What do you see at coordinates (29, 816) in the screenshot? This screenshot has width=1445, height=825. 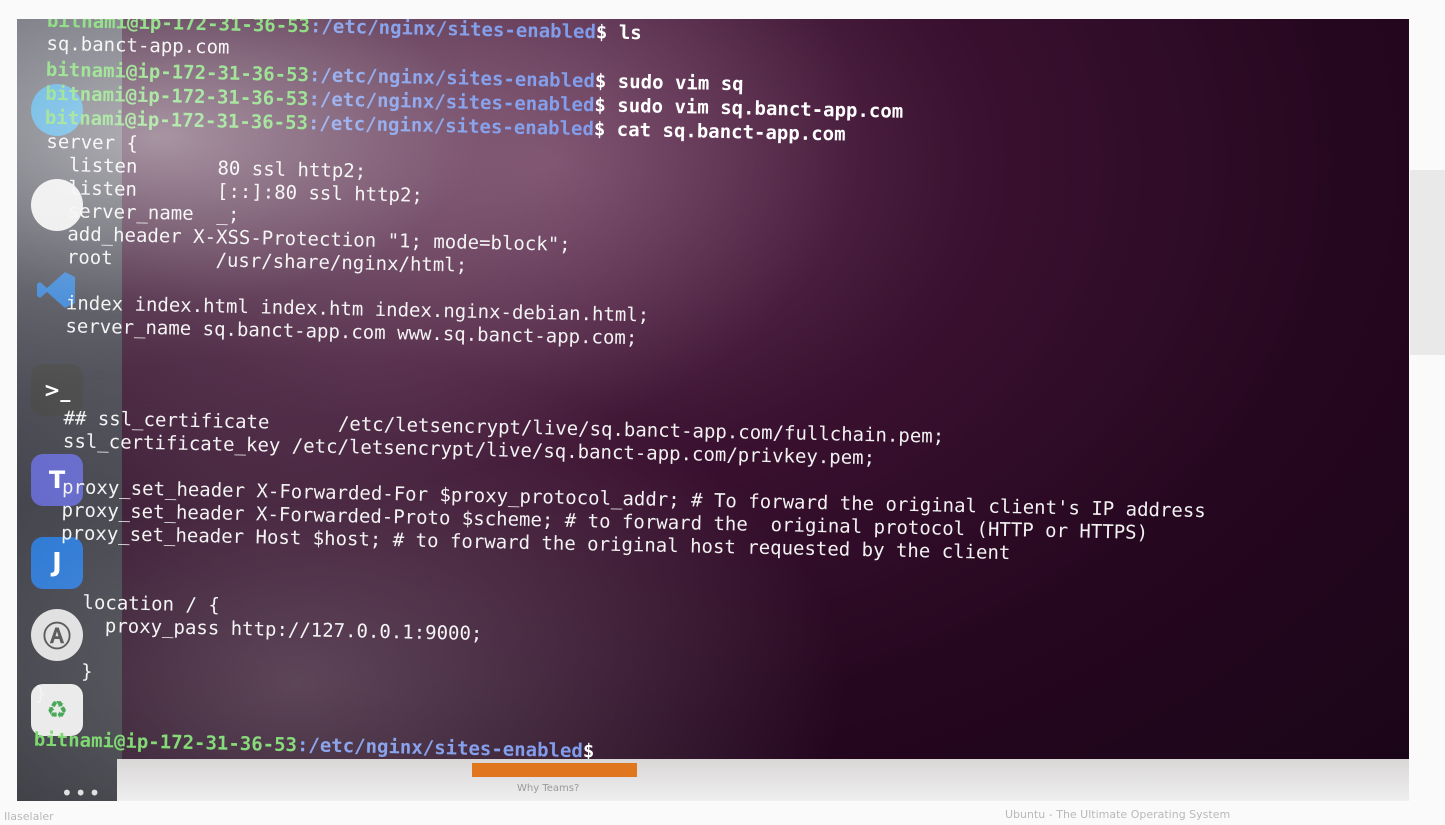 I see `background-text-left: Ilaselaler` at bounding box center [29, 816].